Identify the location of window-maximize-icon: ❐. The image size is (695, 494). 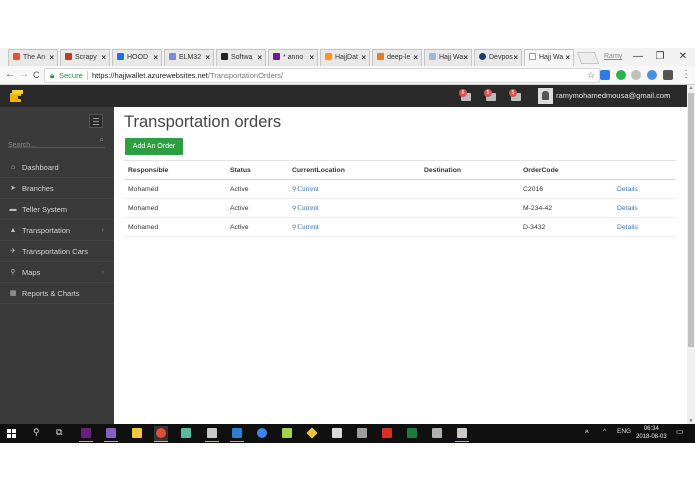
(660, 56).